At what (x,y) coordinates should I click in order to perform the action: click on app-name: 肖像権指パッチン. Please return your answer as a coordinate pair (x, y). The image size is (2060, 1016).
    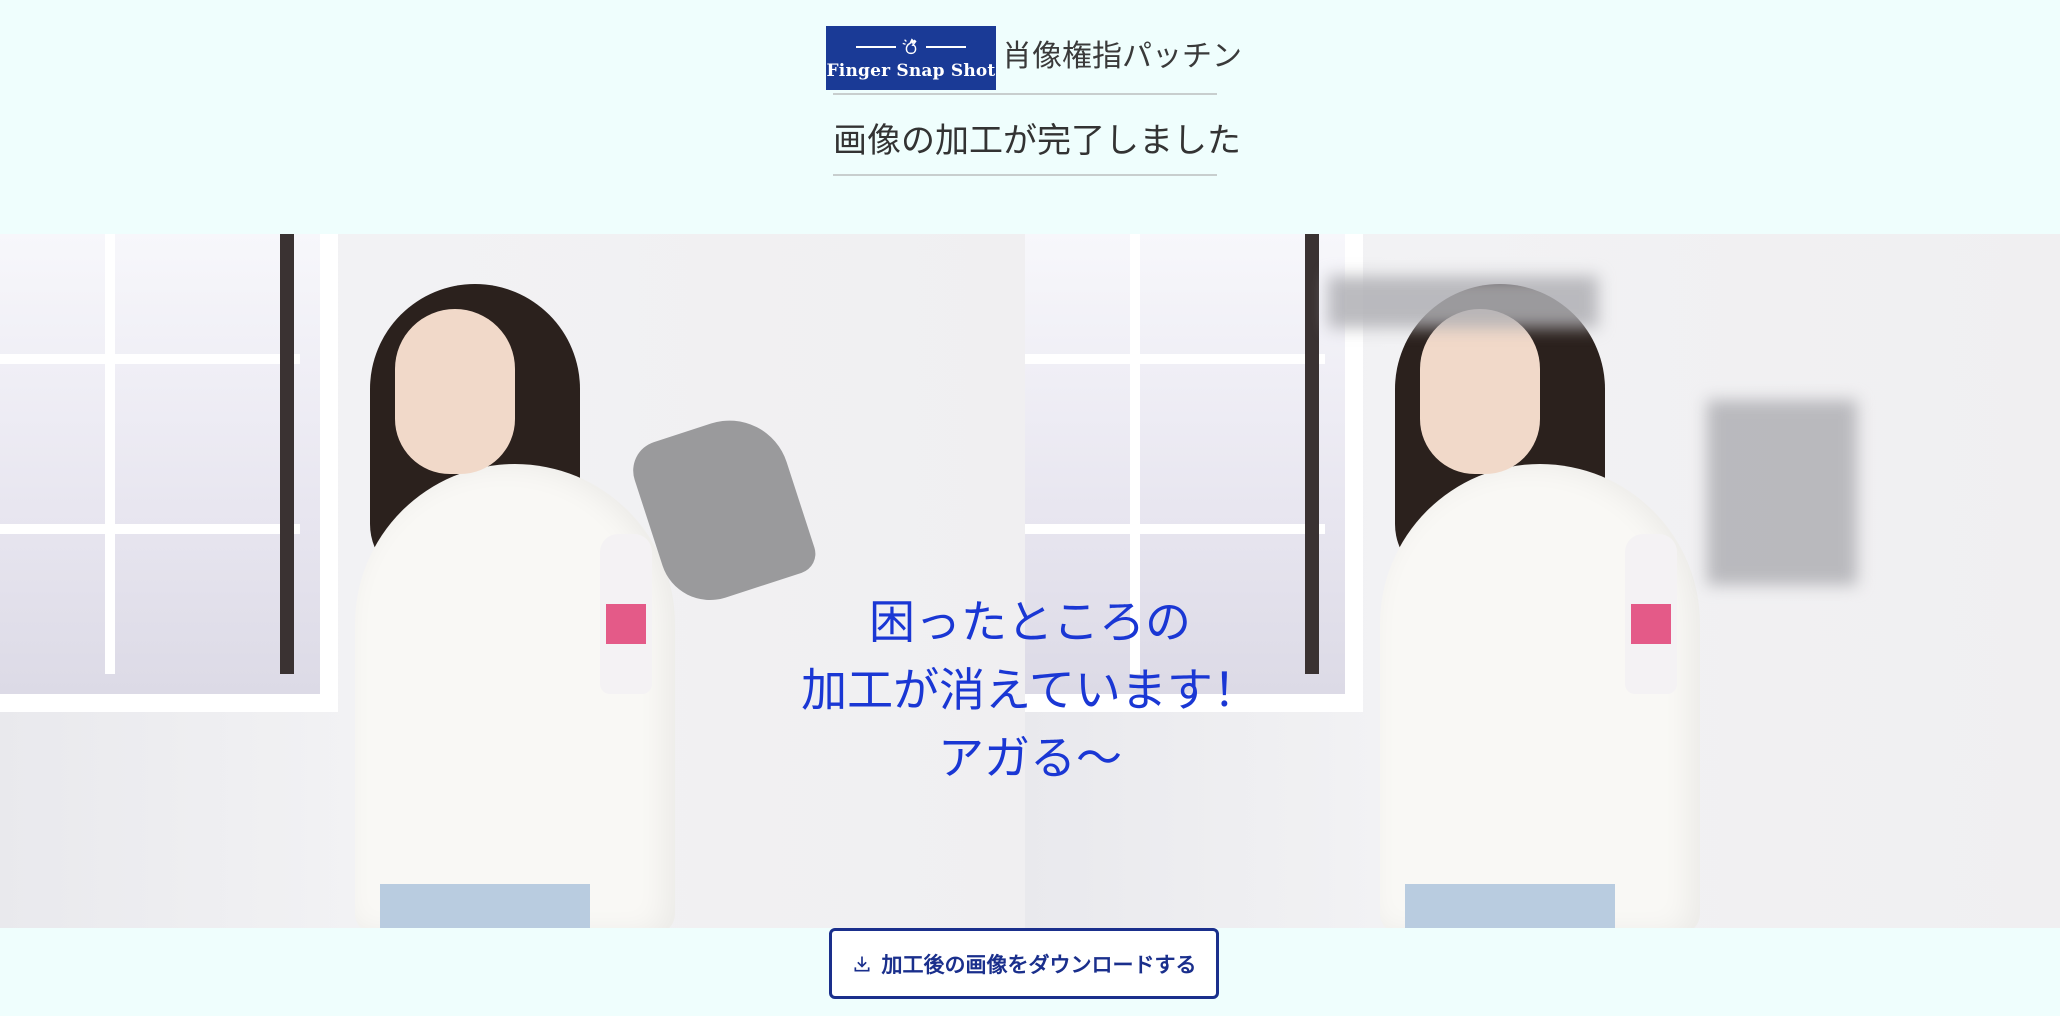
    Looking at the image, I should click on (1122, 56).